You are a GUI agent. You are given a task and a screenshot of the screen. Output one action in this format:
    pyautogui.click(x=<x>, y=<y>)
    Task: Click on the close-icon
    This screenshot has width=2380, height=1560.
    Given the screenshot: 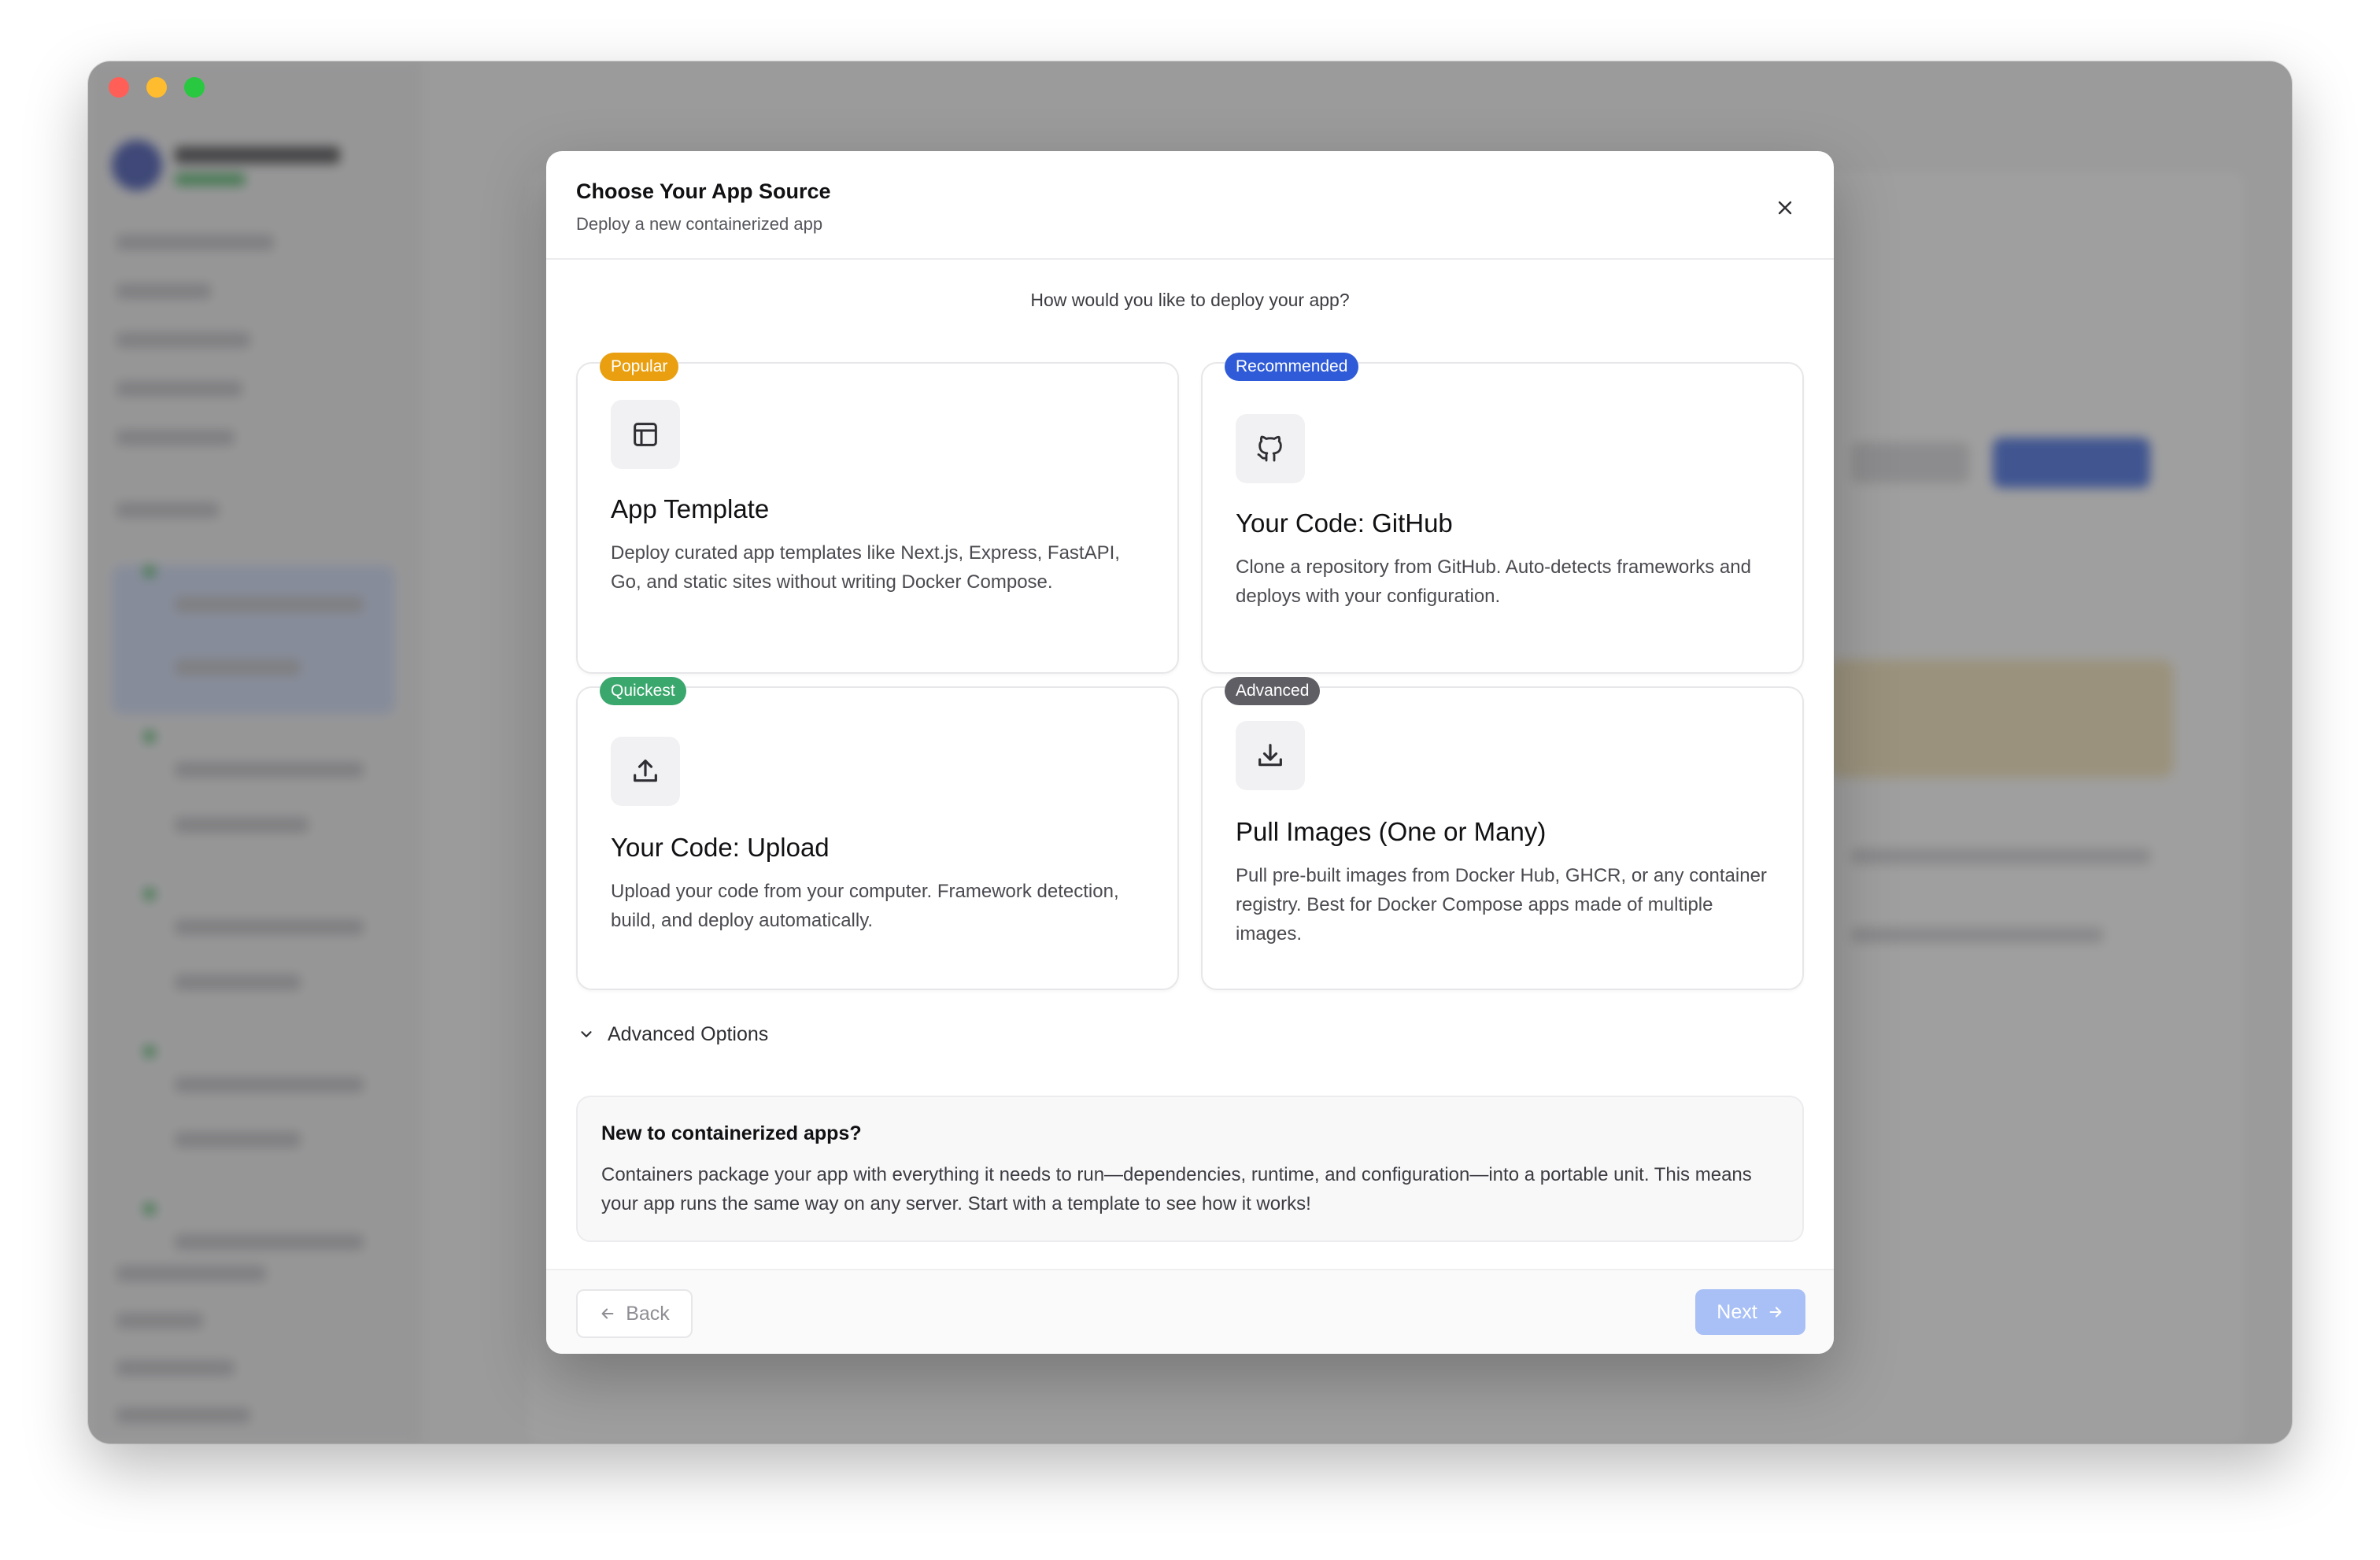 What is the action you would take?
    pyautogui.click(x=1785, y=208)
    